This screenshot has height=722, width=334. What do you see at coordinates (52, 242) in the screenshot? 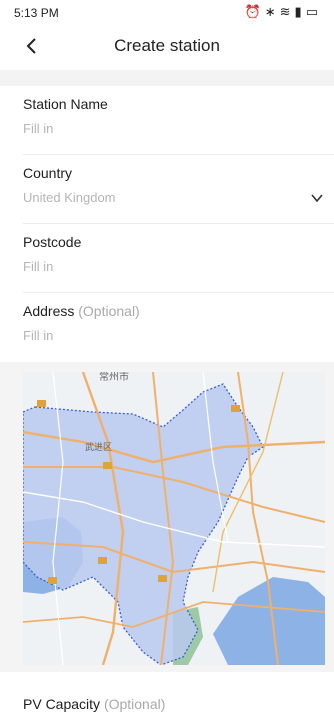
I see `postcode-label: Postcode` at bounding box center [52, 242].